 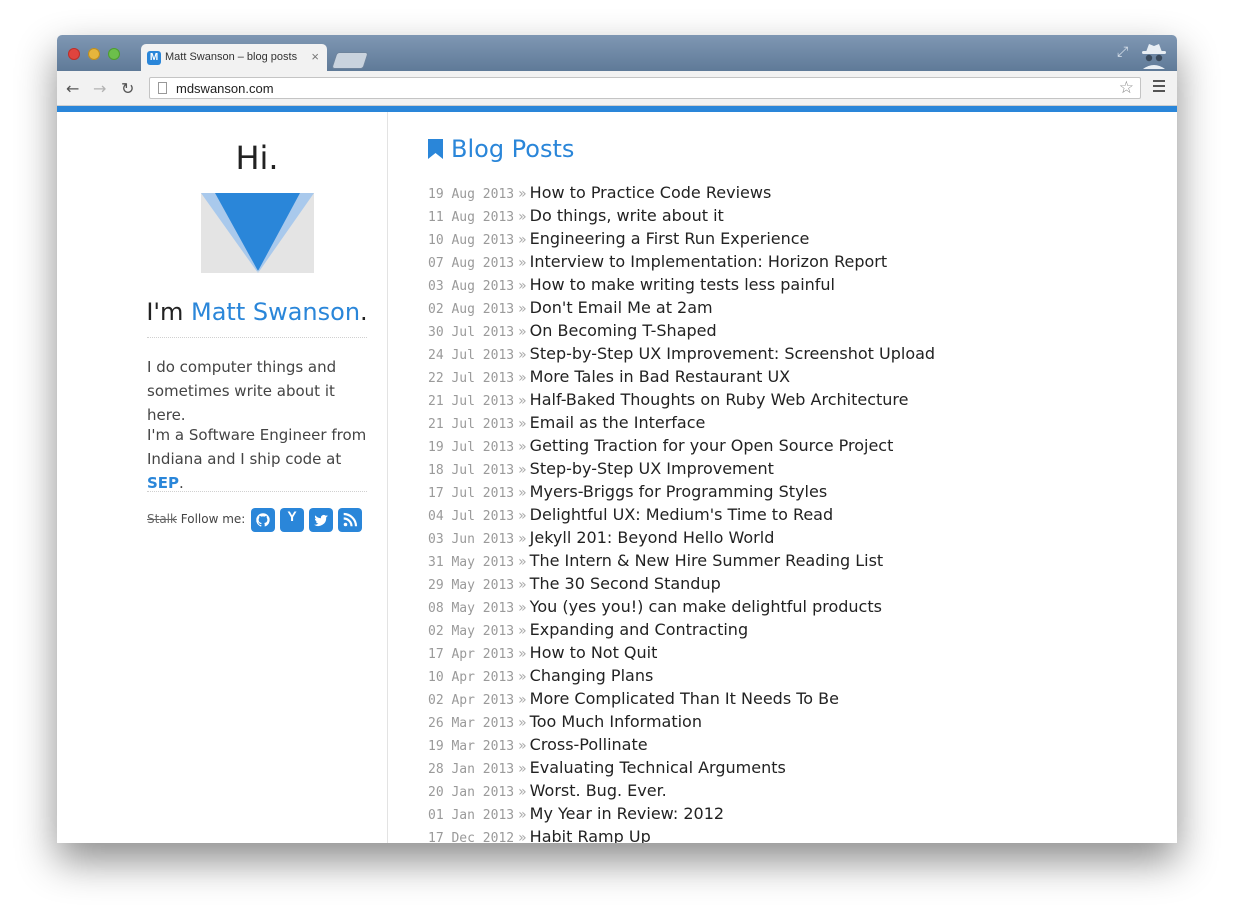 What do you see at coordinates (471, 723) in the screenshot?
I see `post-date: 26 Mar 2013` at bounding box center [471, 723].